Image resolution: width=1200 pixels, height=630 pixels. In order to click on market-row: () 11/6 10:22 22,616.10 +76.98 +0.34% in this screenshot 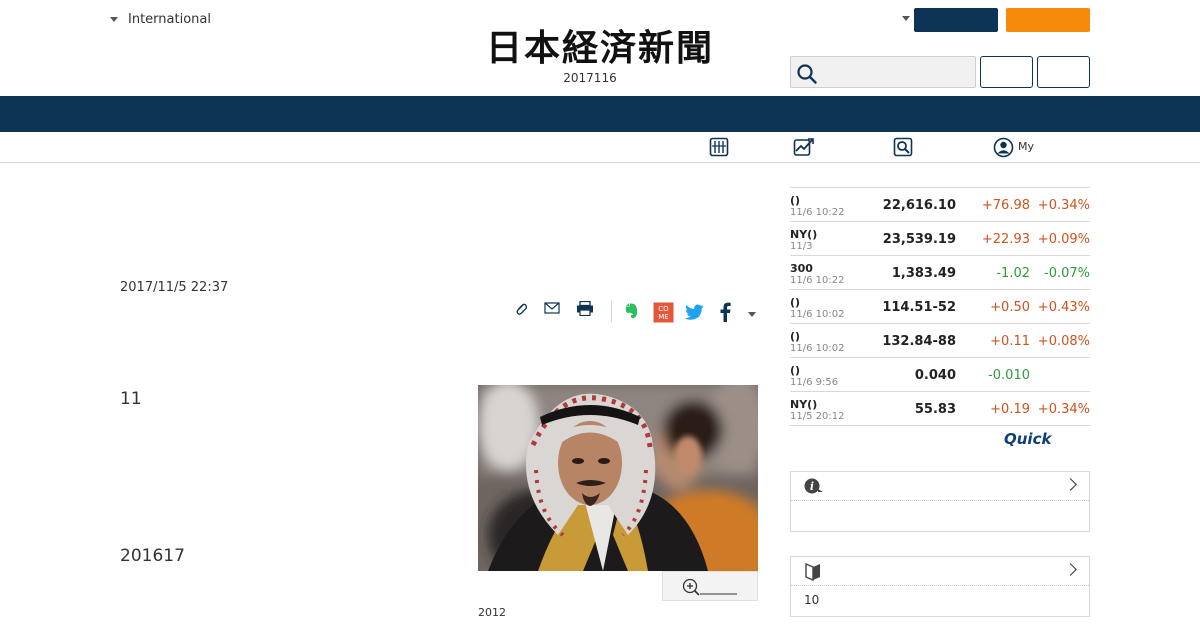, I will do `click(940, 205)`.